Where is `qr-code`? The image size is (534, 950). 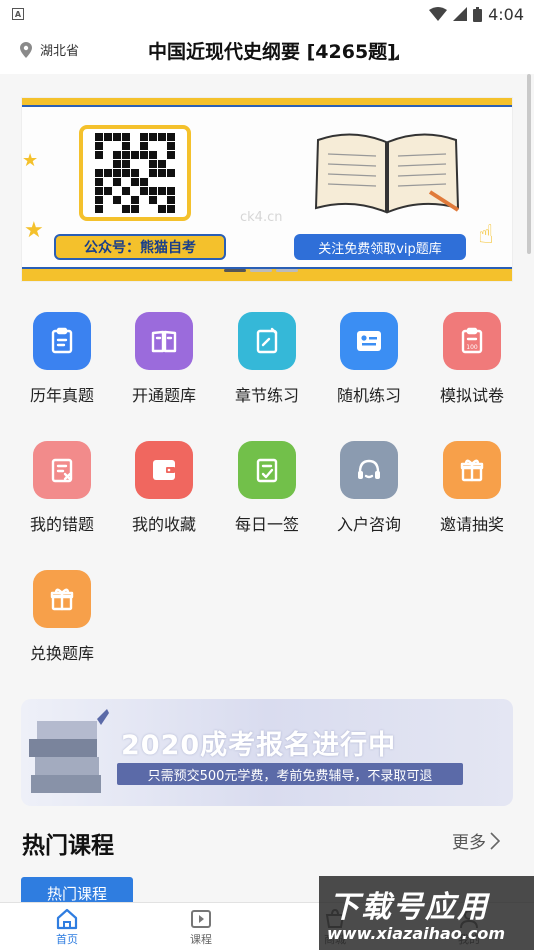
qr-code is located at coordinates (135, 173).